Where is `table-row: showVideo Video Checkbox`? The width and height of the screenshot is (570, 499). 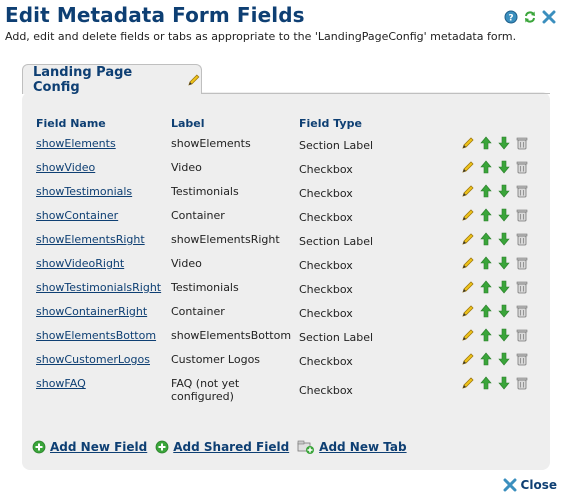
table-row: showVideo Video Checkbox is located at coordinates (285, 172).